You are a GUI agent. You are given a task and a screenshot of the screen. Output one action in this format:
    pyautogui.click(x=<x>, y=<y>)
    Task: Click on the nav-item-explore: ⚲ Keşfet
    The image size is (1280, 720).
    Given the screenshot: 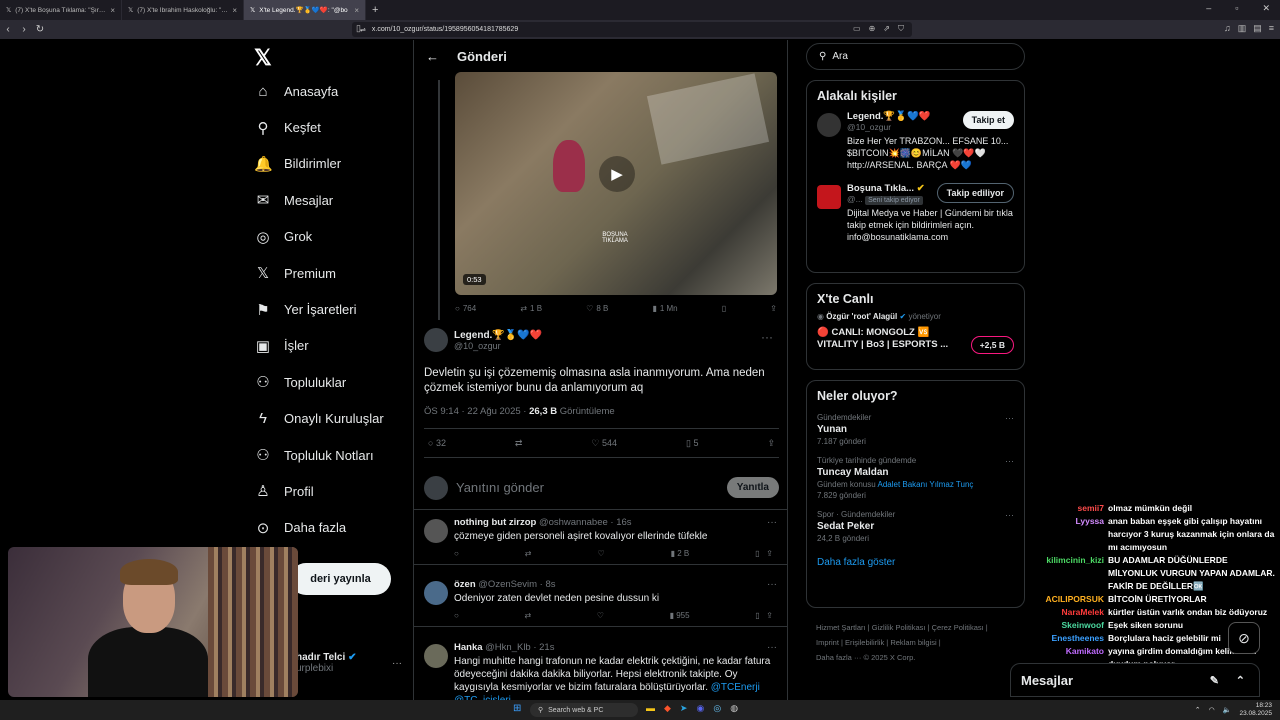 What is the action you would take?
    pyautogui.click(x=330, y=127)
    